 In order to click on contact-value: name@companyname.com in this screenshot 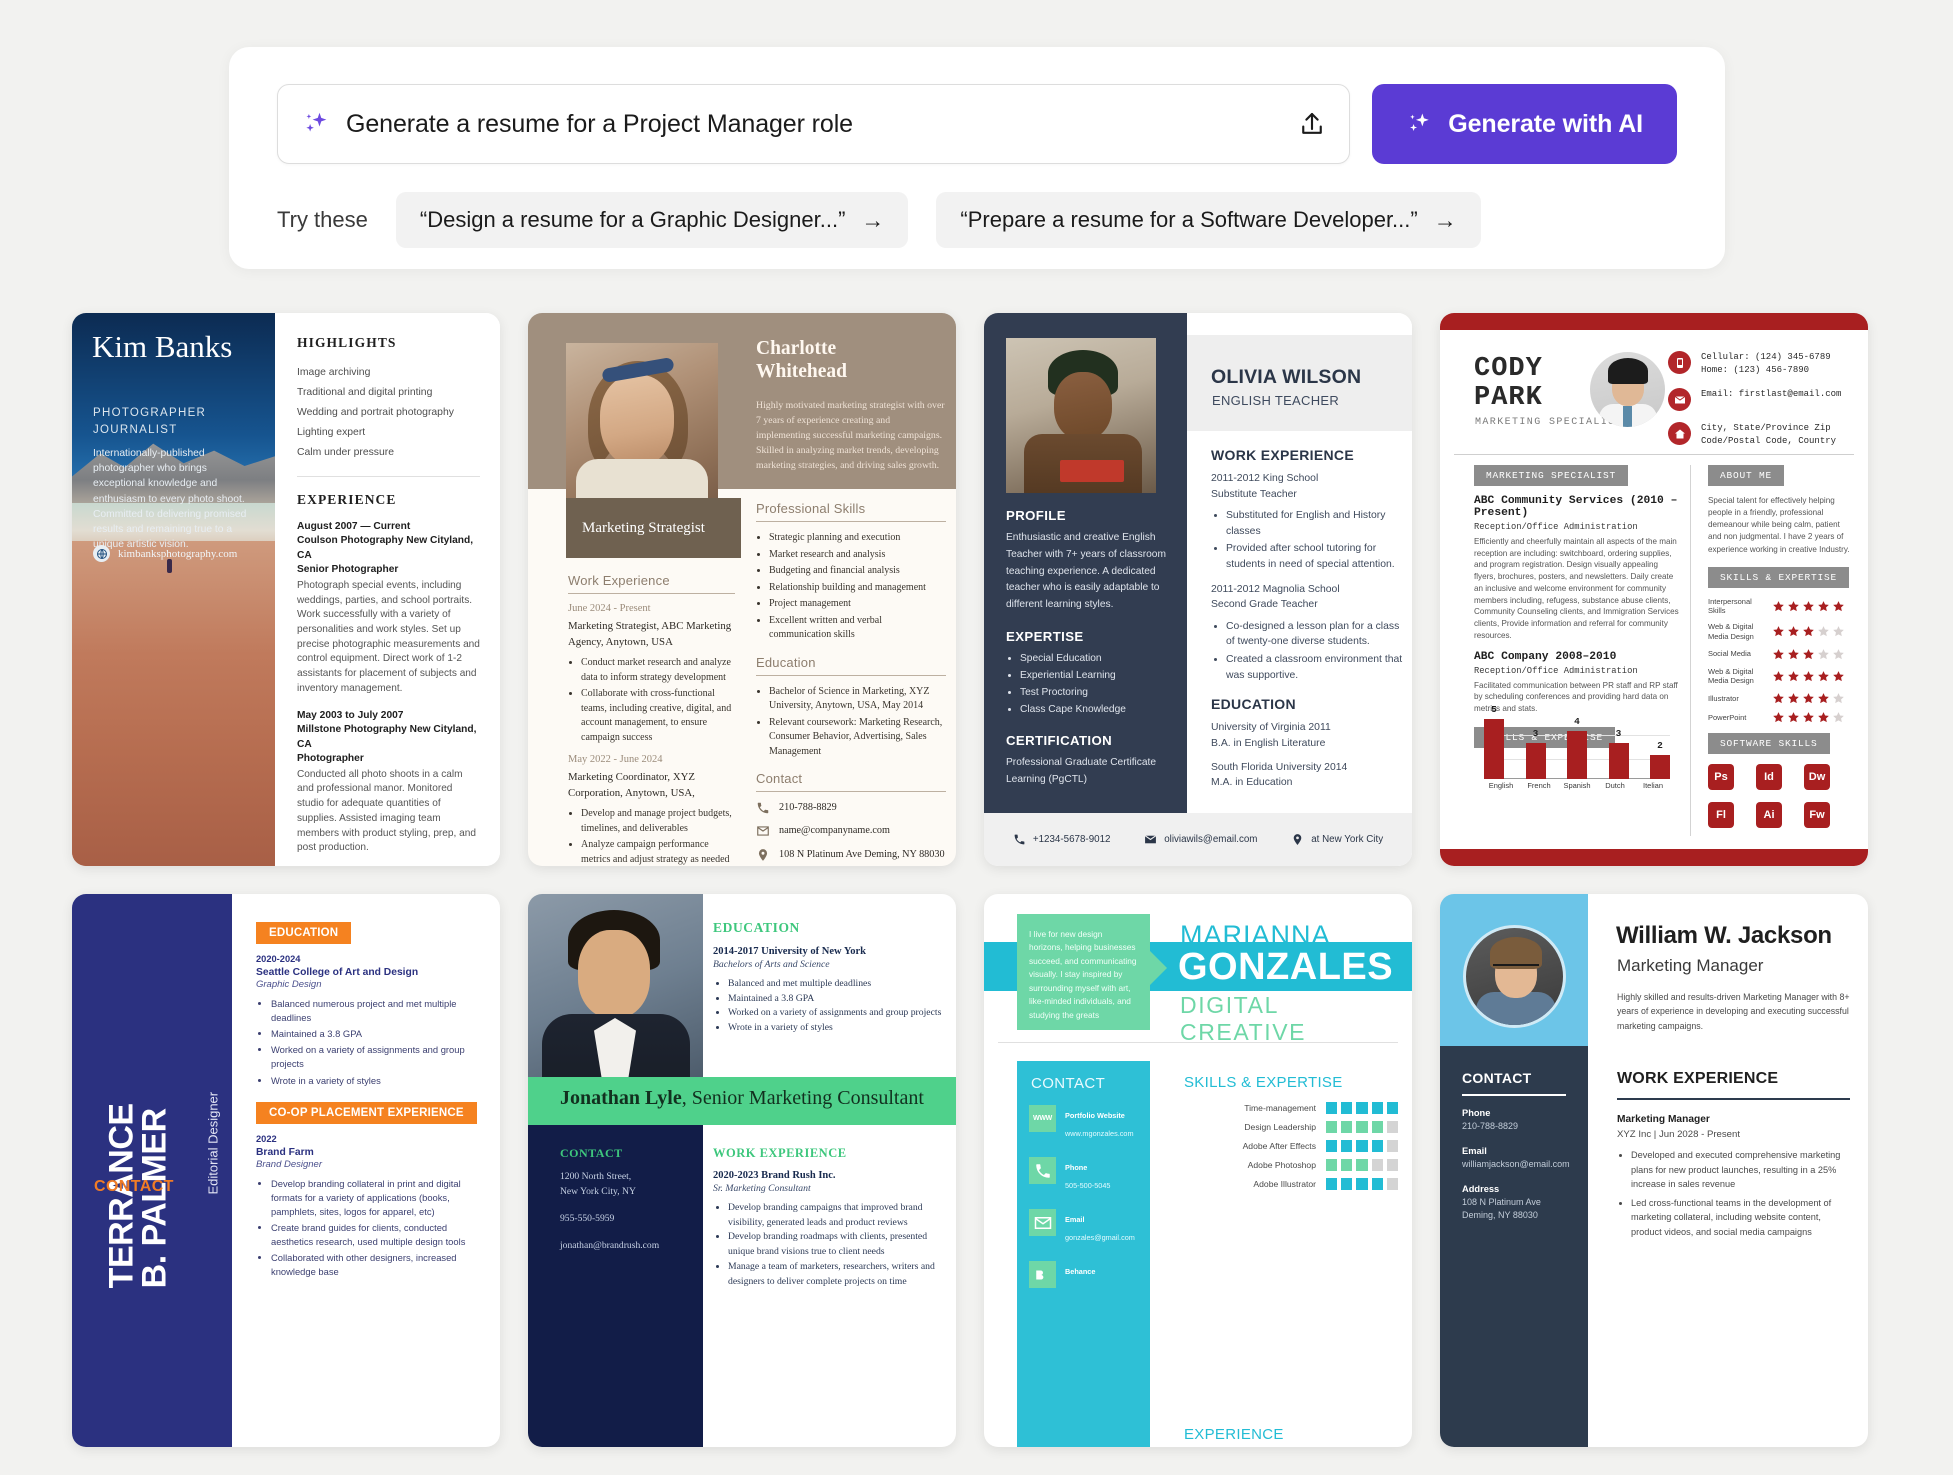, I will do `click(834, 831)`.